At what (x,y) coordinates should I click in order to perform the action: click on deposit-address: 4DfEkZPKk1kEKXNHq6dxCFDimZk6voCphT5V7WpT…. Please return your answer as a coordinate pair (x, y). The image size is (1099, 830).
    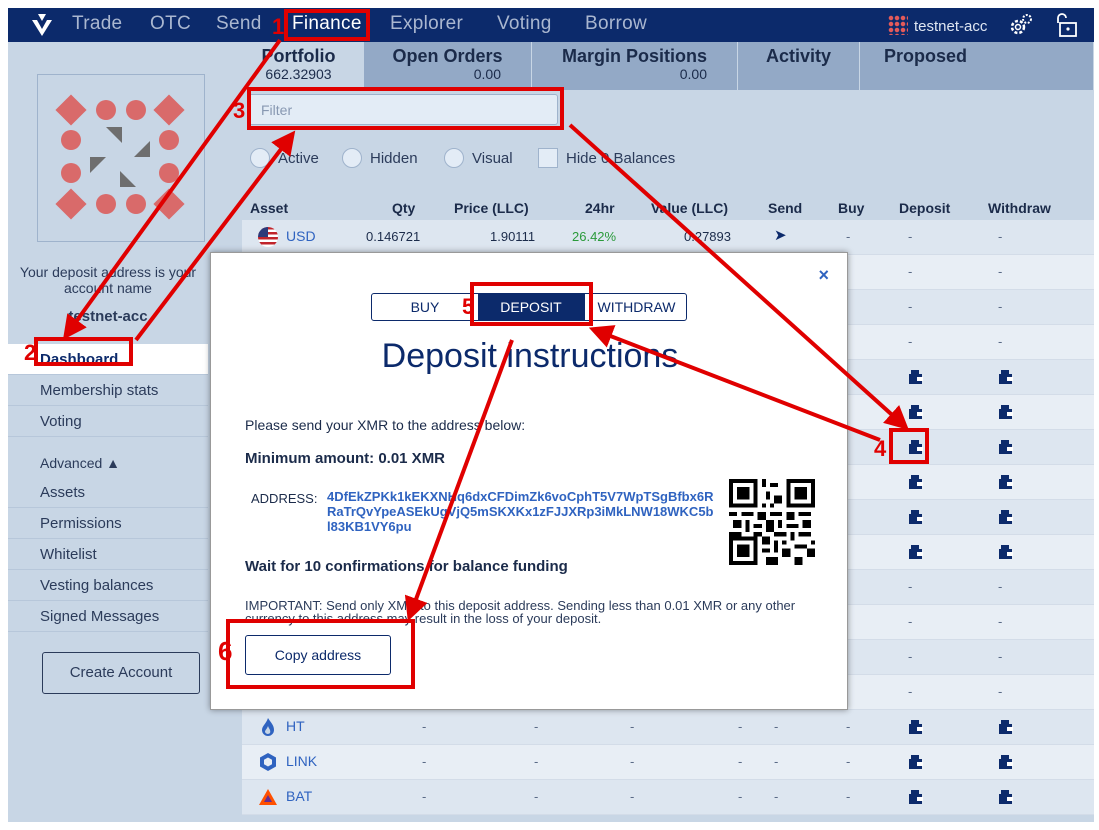
    Looking at the image, I should click on (522, 511).